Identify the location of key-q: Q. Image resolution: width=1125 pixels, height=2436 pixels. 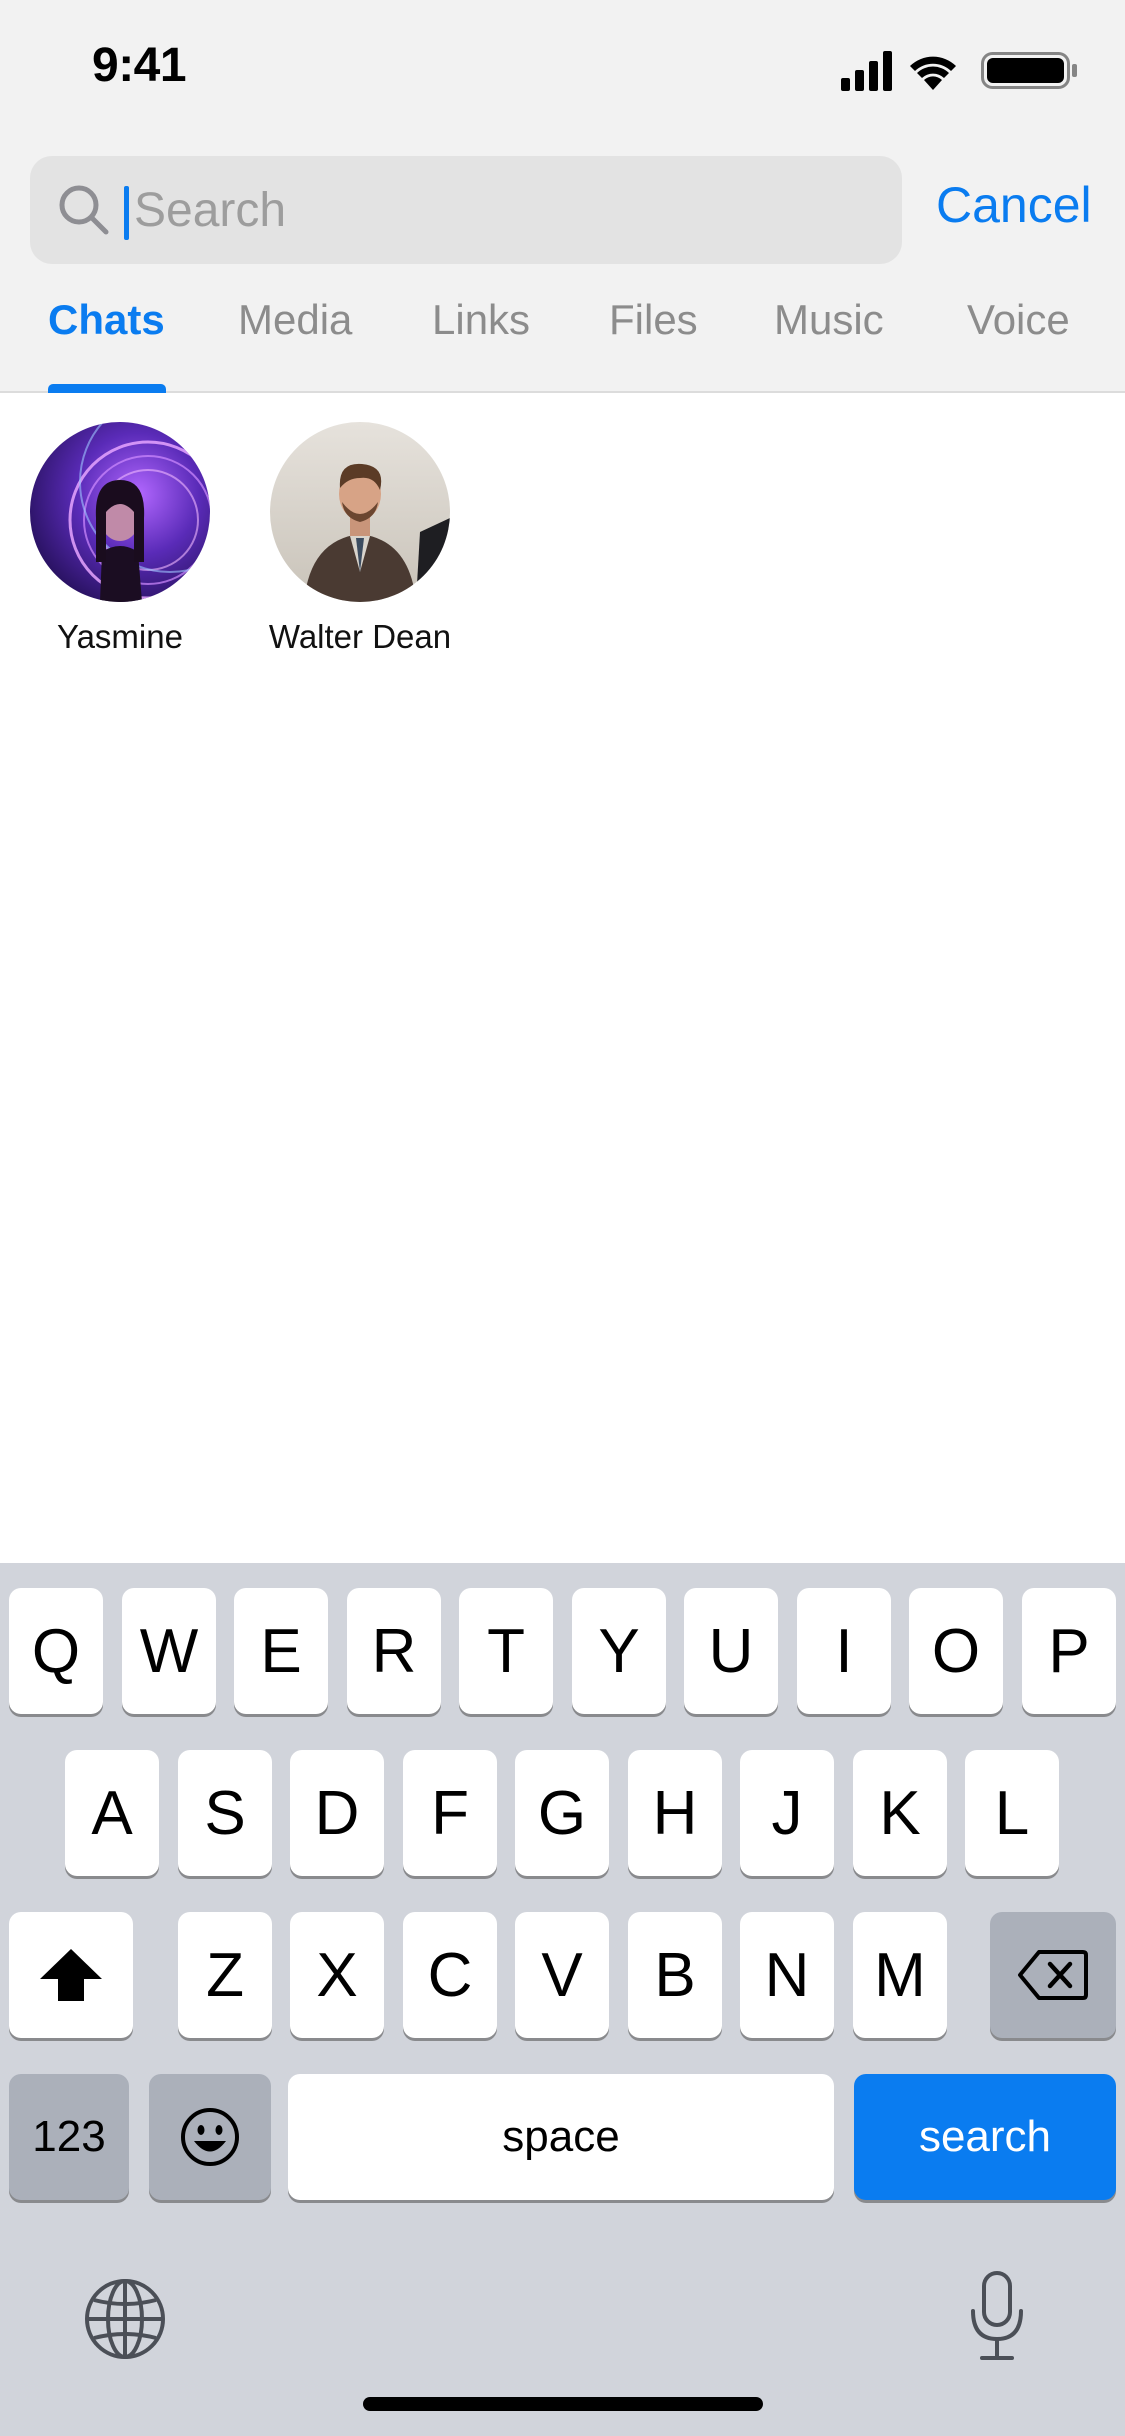
(56, 1651).